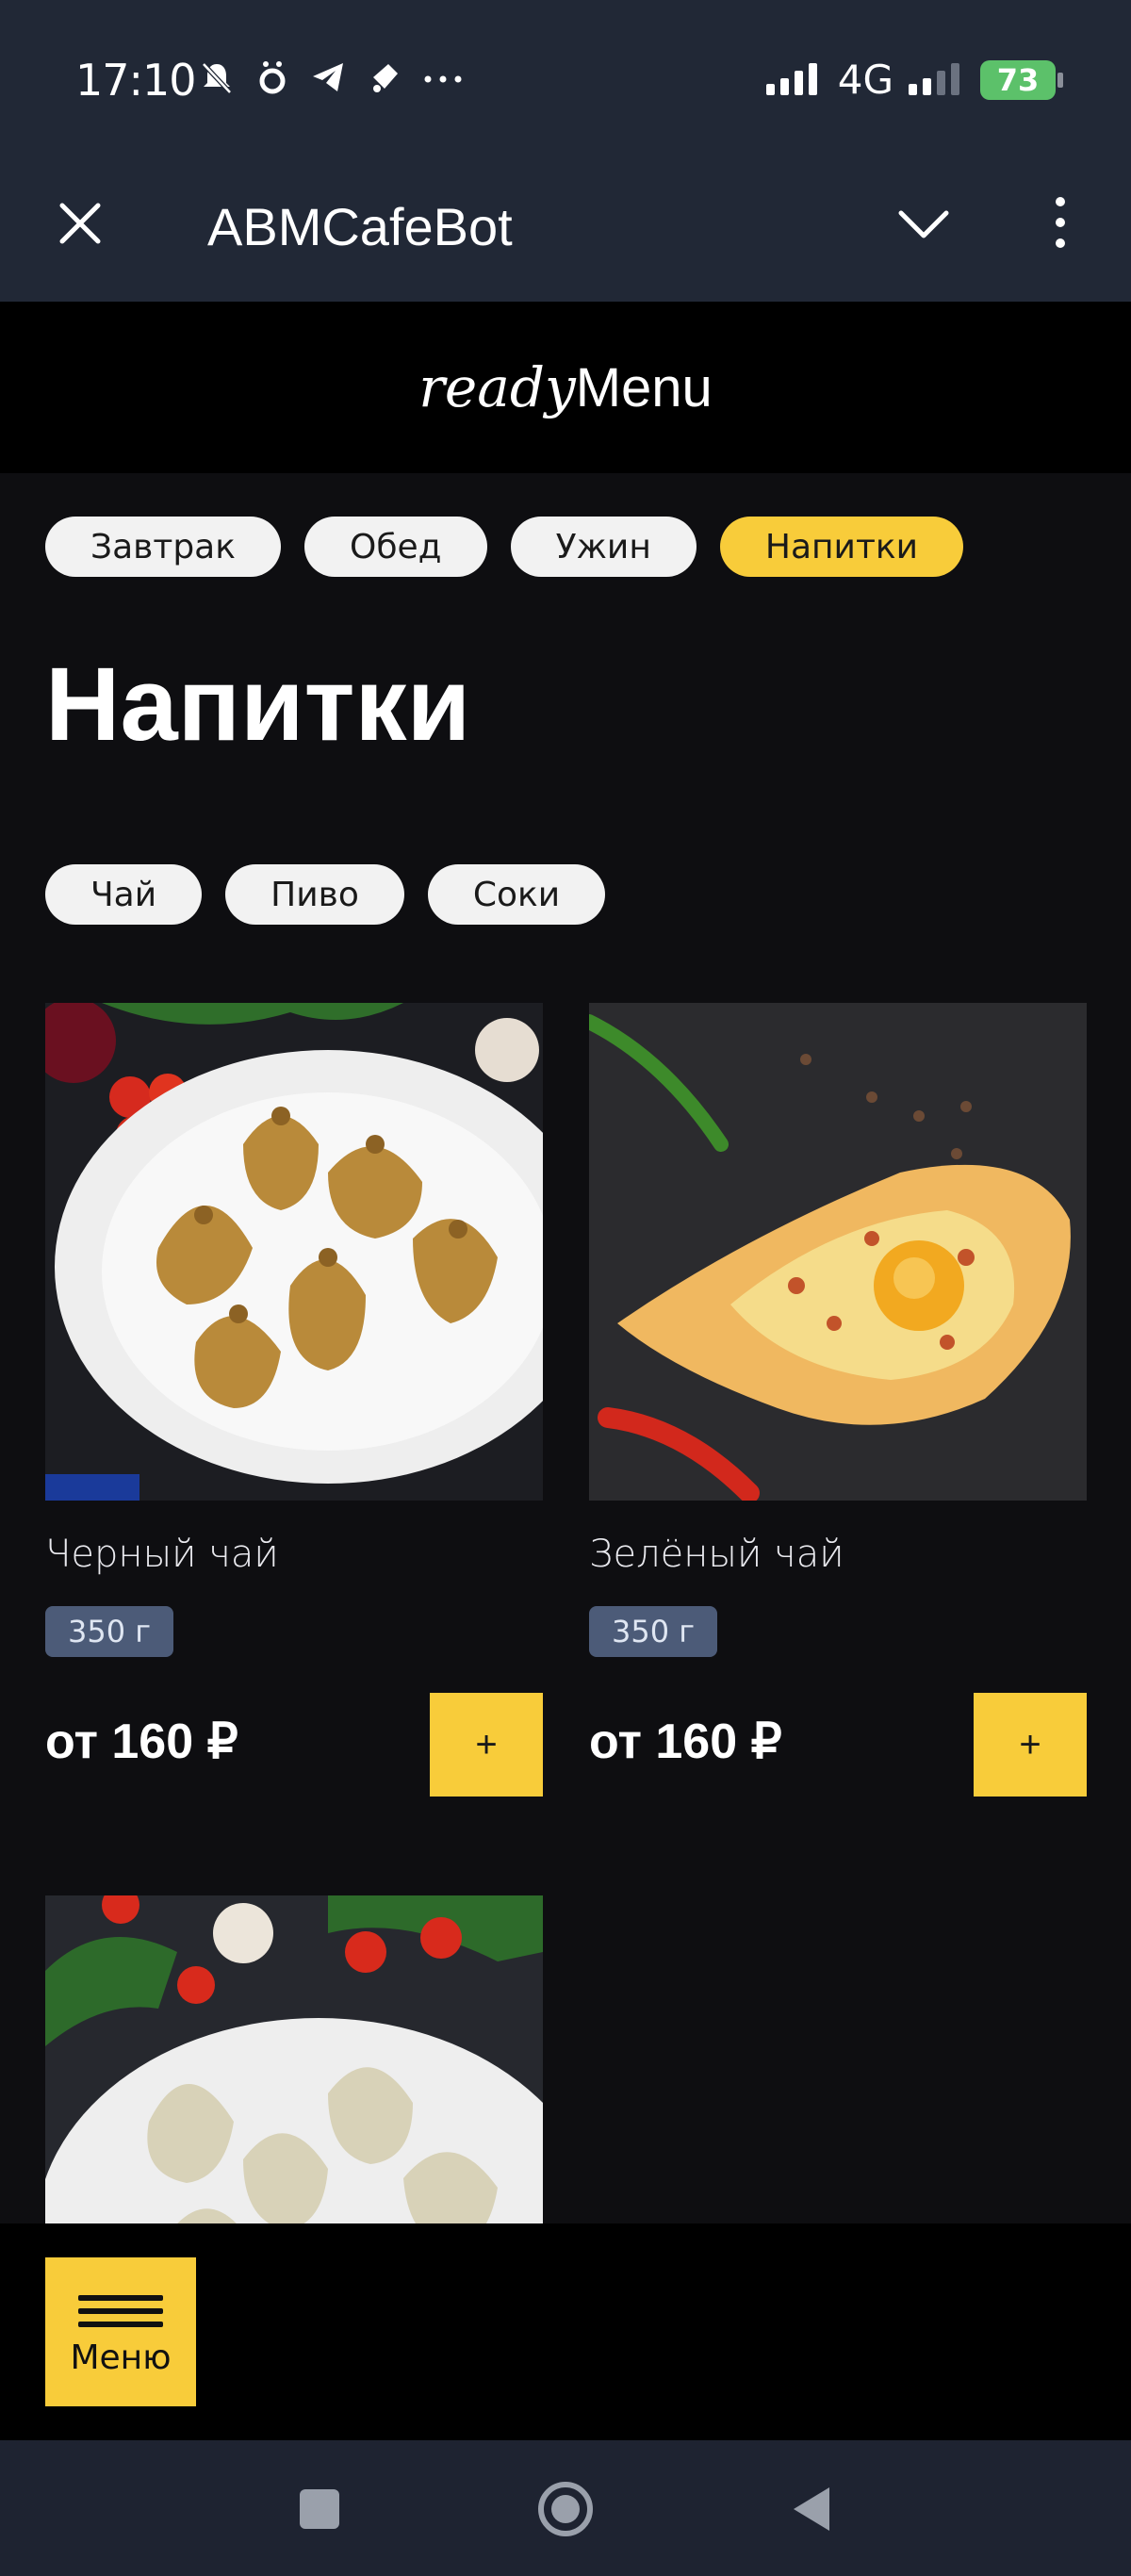 Image resolution: width=1131 pixels, height=2576 pixels. What do you see at coordinates (924, 224) in the screenshot?
I see `chevron-down-icon` at bounding box center [924, 224].